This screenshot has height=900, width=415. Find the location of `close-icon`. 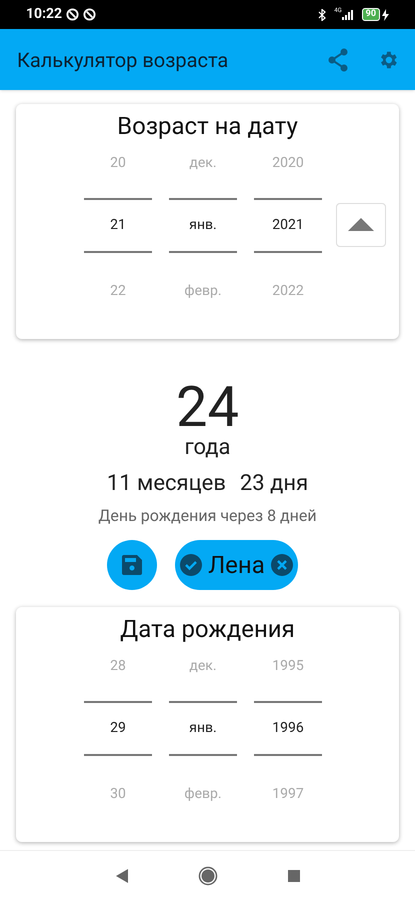

close-icon is located at coordinates (281, 565).